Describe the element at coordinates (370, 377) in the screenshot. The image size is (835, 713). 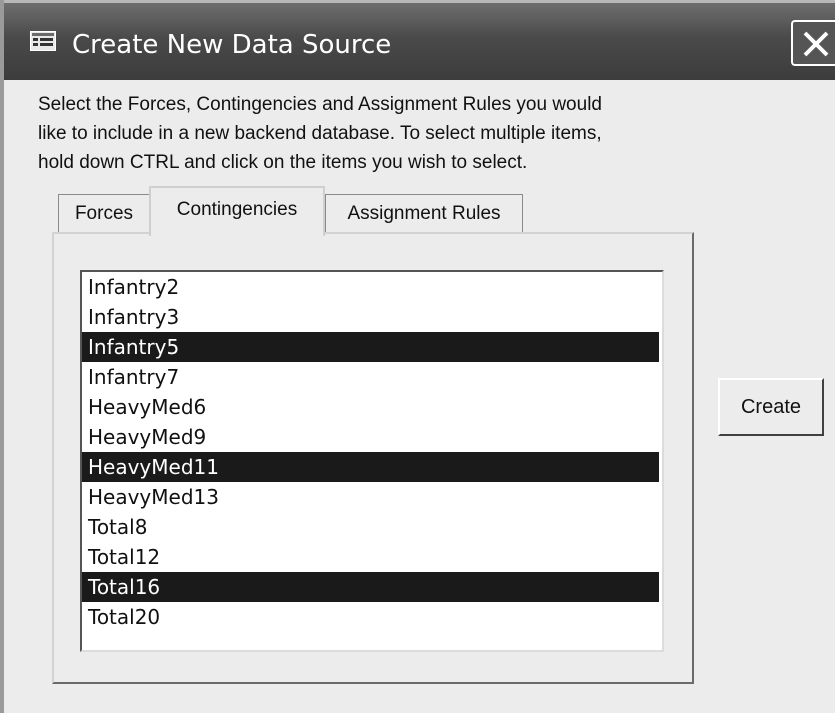
I see `list-item: Infantry7` at that location.